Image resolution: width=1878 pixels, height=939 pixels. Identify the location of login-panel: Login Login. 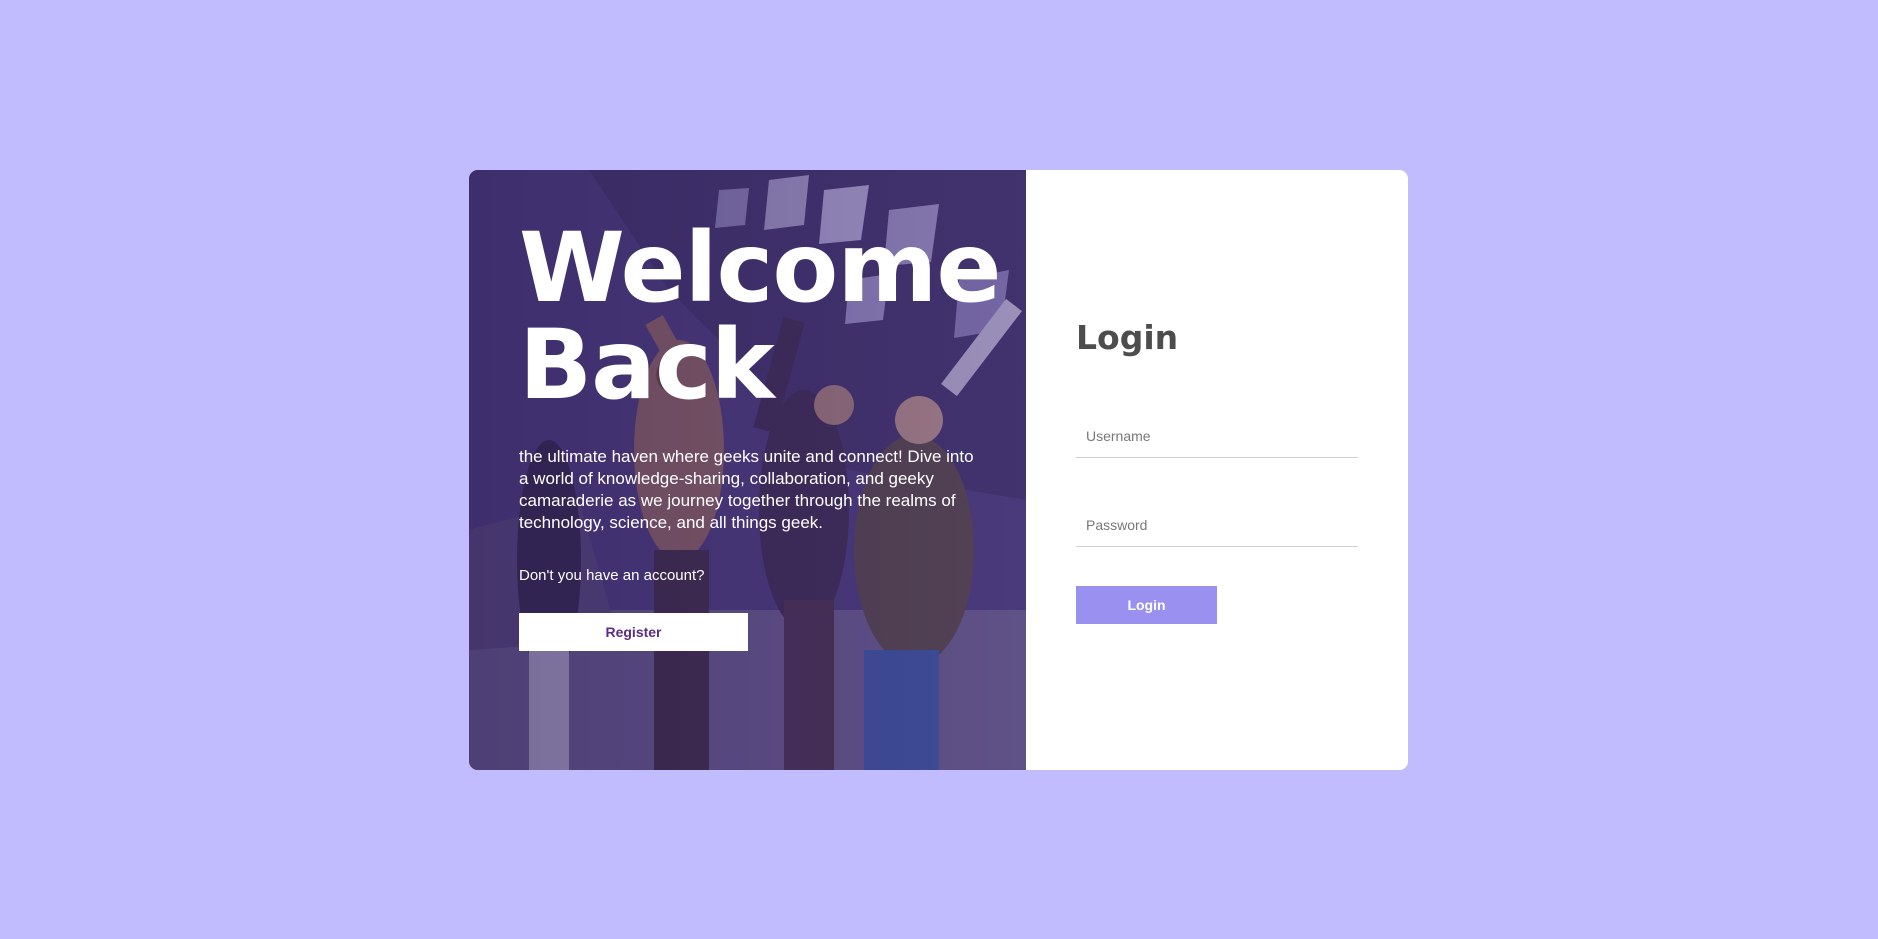
(1217, 470).